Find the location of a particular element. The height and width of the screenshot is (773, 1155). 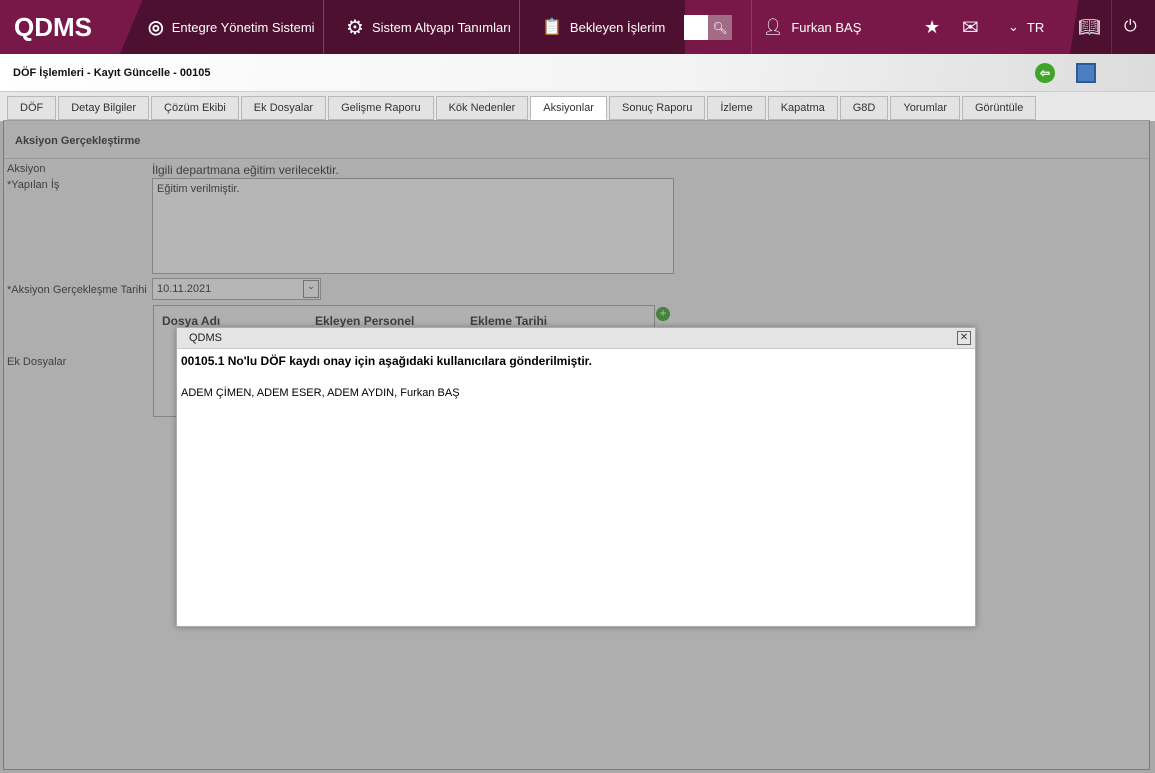

tab-gelisme: Gelişme Raporu is located at coordinates (381, 108).